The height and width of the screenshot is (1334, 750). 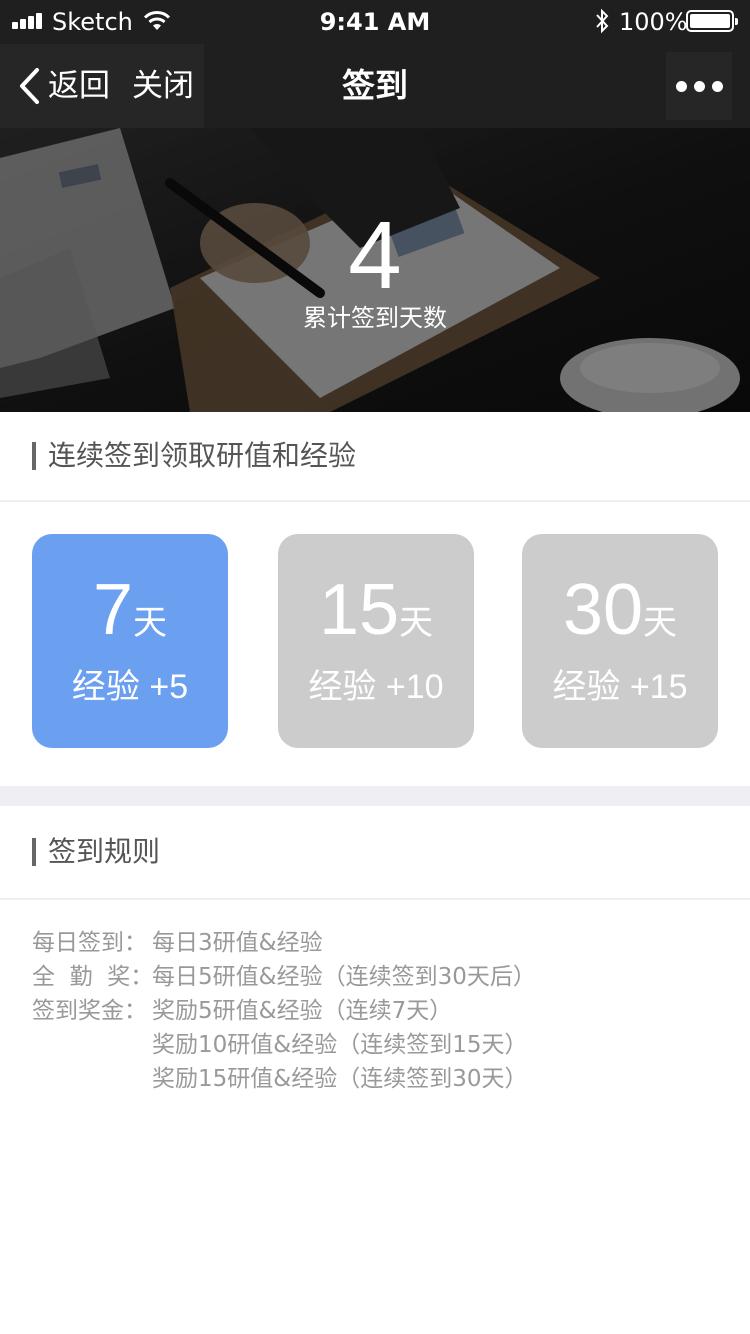 I want to click on rule-value: 奖励5研值&经验（连续7天）, so click(x=302, y=1011).